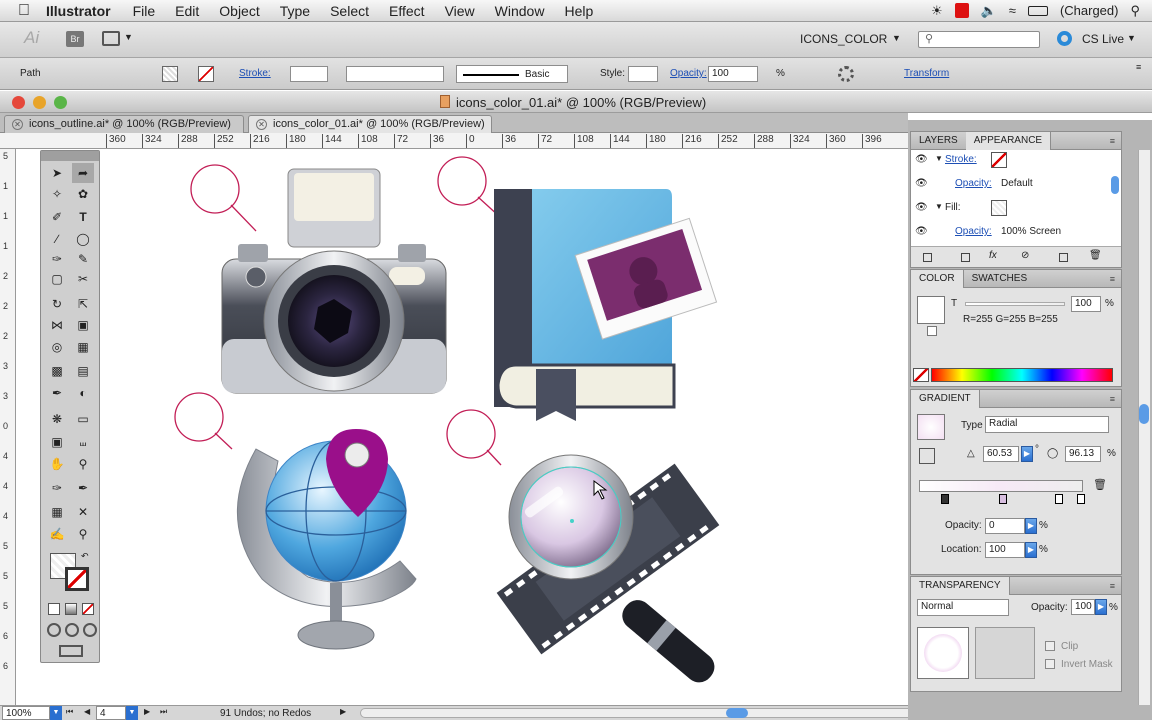  Describe the element at coordinates (334, 281) in the screenshot. I see `camera-icon` at that location.